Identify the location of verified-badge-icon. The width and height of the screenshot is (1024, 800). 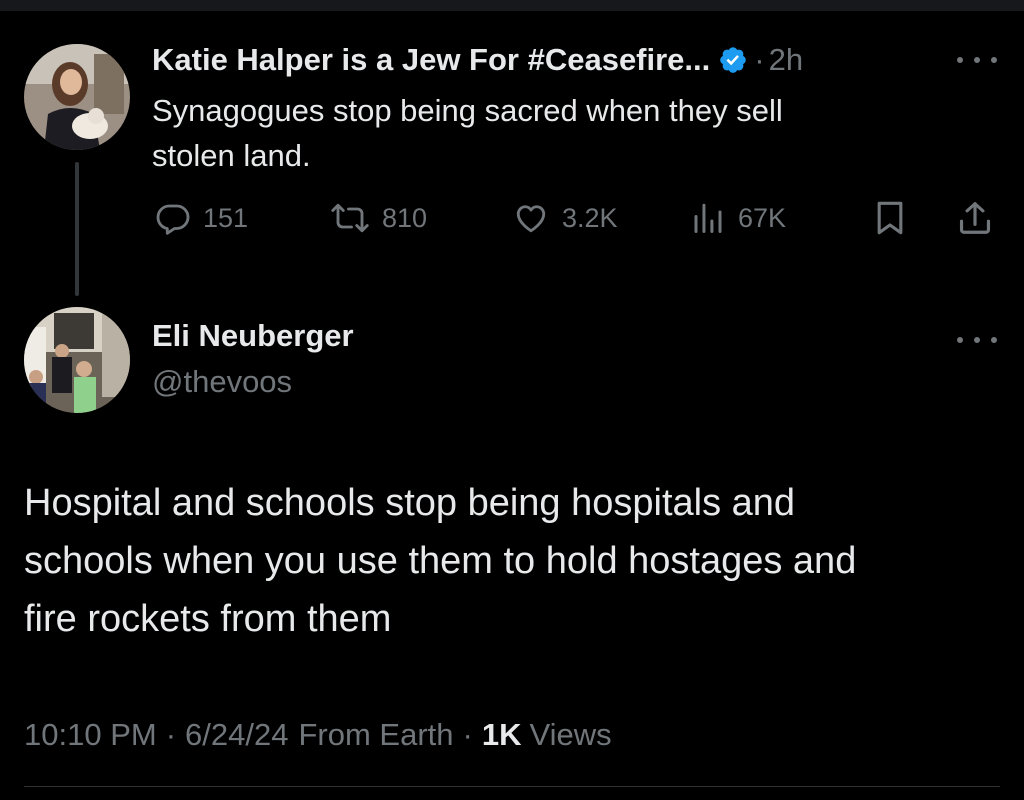
(733, 60).